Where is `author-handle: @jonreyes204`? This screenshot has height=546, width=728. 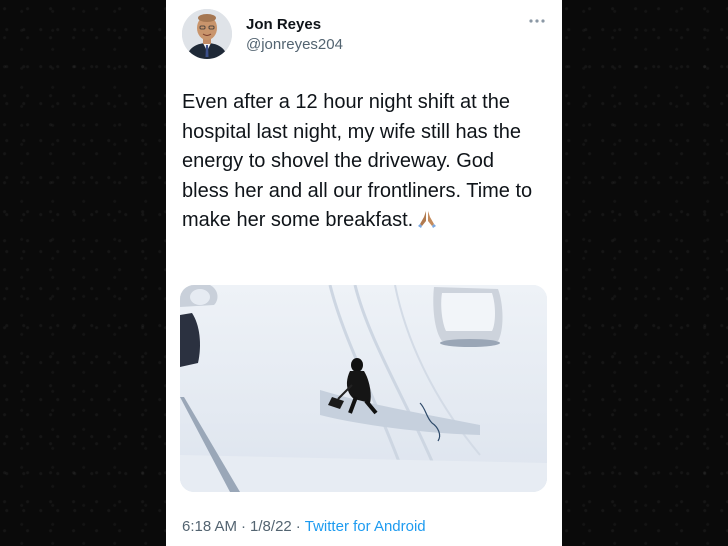 author-handle: @jonreyes204 is located at coordinates (294, 44).